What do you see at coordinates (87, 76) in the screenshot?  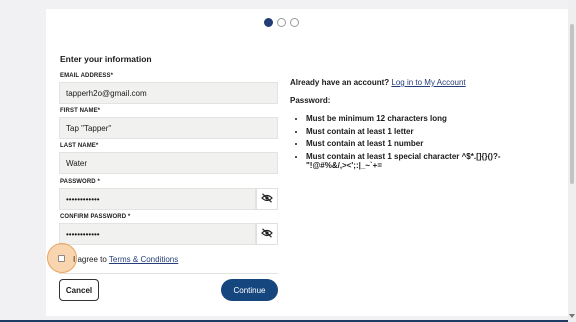 I see `email-label: EMAIL ADDRESS*` at bounding box center [87, 76].